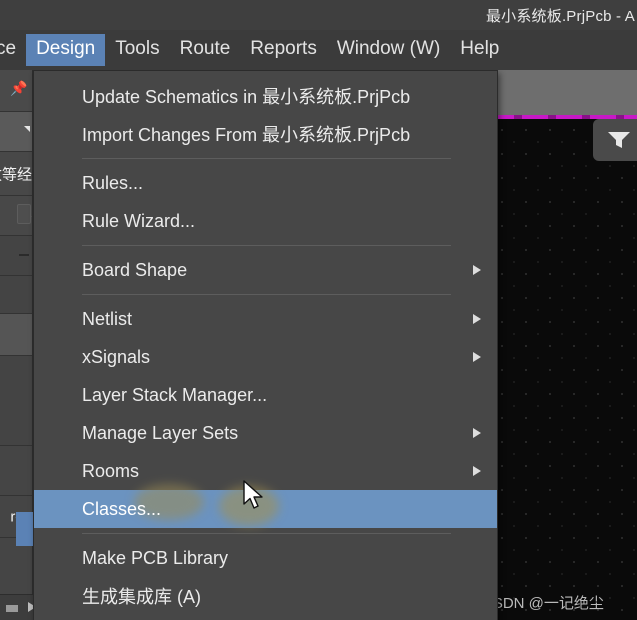 The height and width of the screenshot is (620, 637). Describe the element at coordinates (135, 269) in the screenshot. I see `menu-item-label: Board Shape` at that location.